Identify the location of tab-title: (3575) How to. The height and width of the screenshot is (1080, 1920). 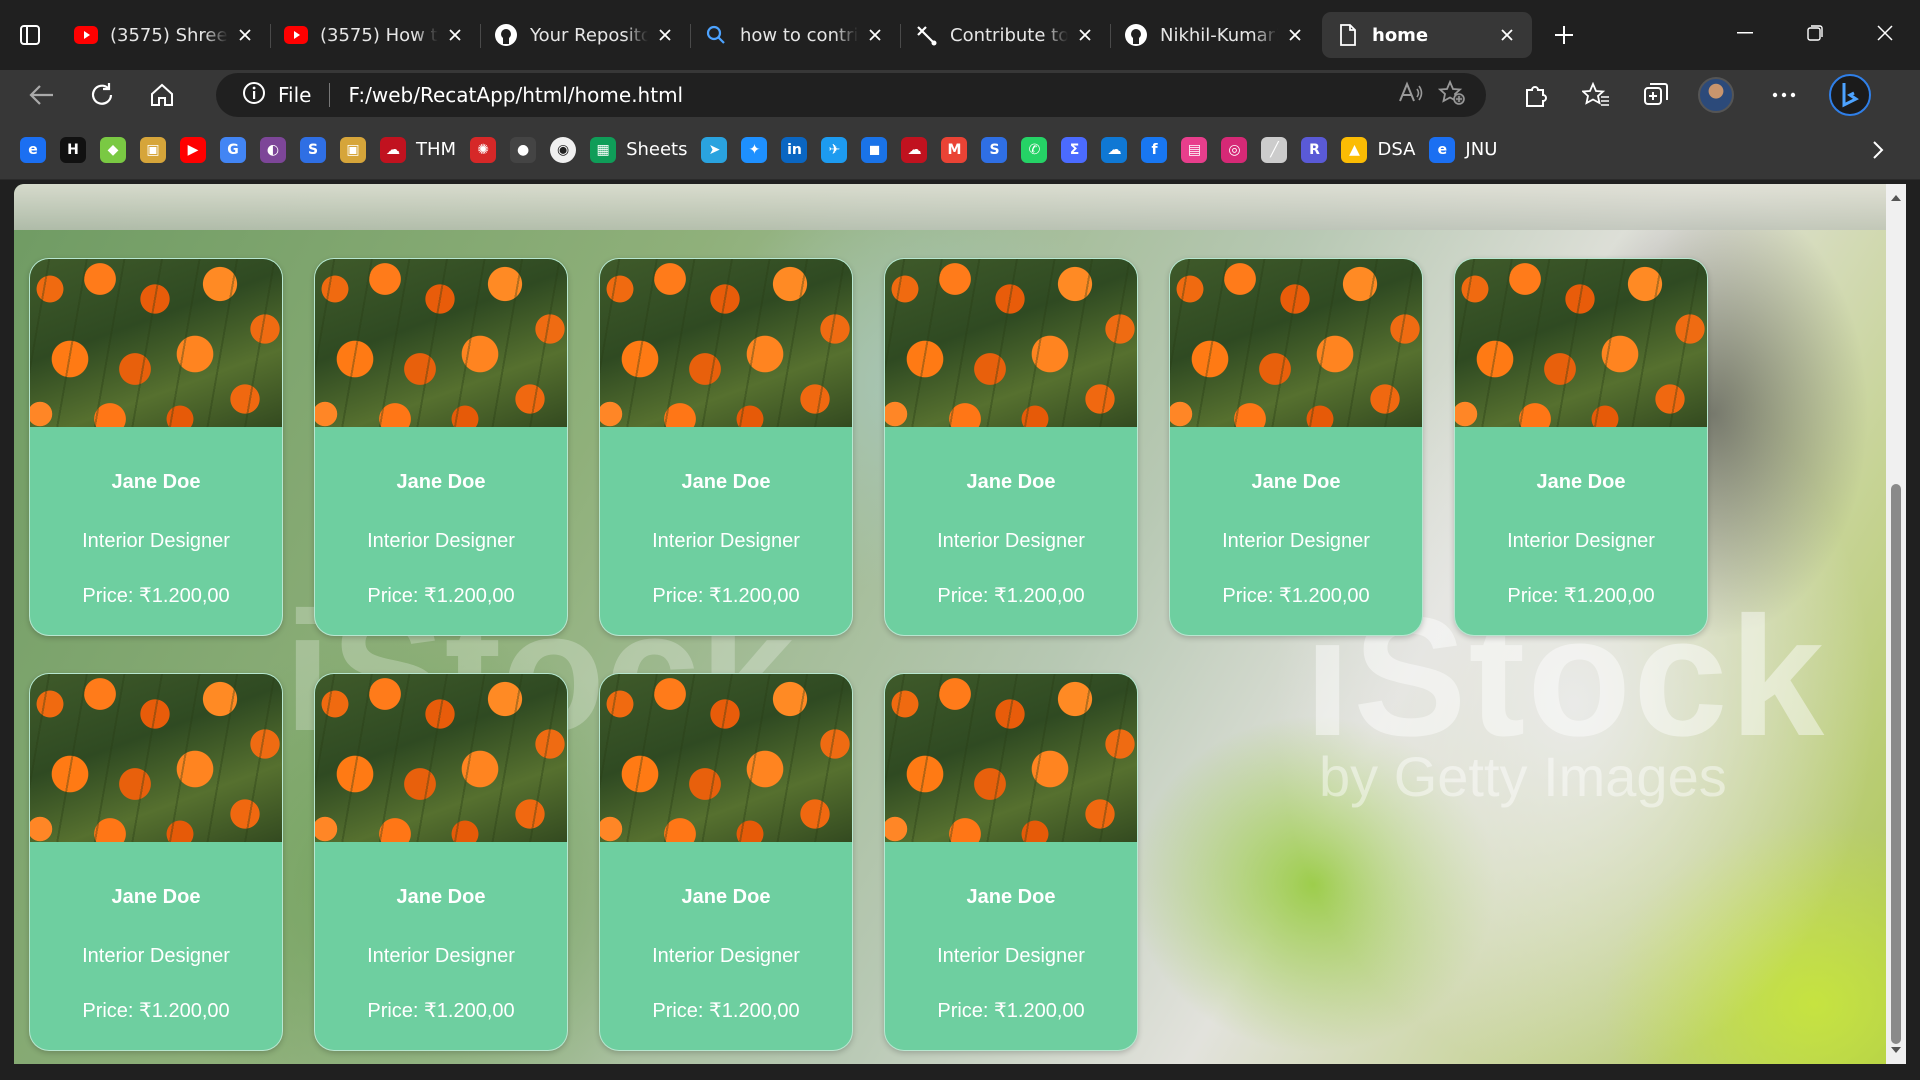
(379, 35).